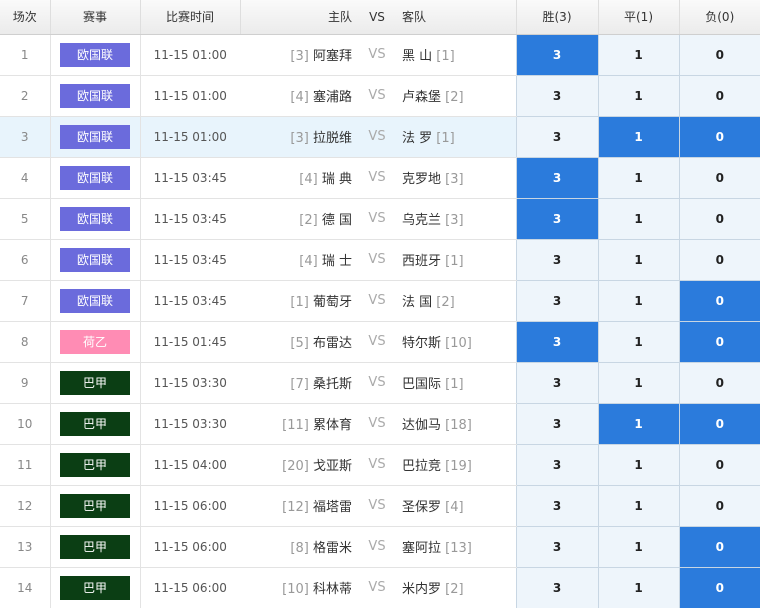 The width and height of the screenshot is (760, 608). Describe the element at coordinates (332, 466) in the screenshot. I see `home-team: 戈亚斯` at that location.